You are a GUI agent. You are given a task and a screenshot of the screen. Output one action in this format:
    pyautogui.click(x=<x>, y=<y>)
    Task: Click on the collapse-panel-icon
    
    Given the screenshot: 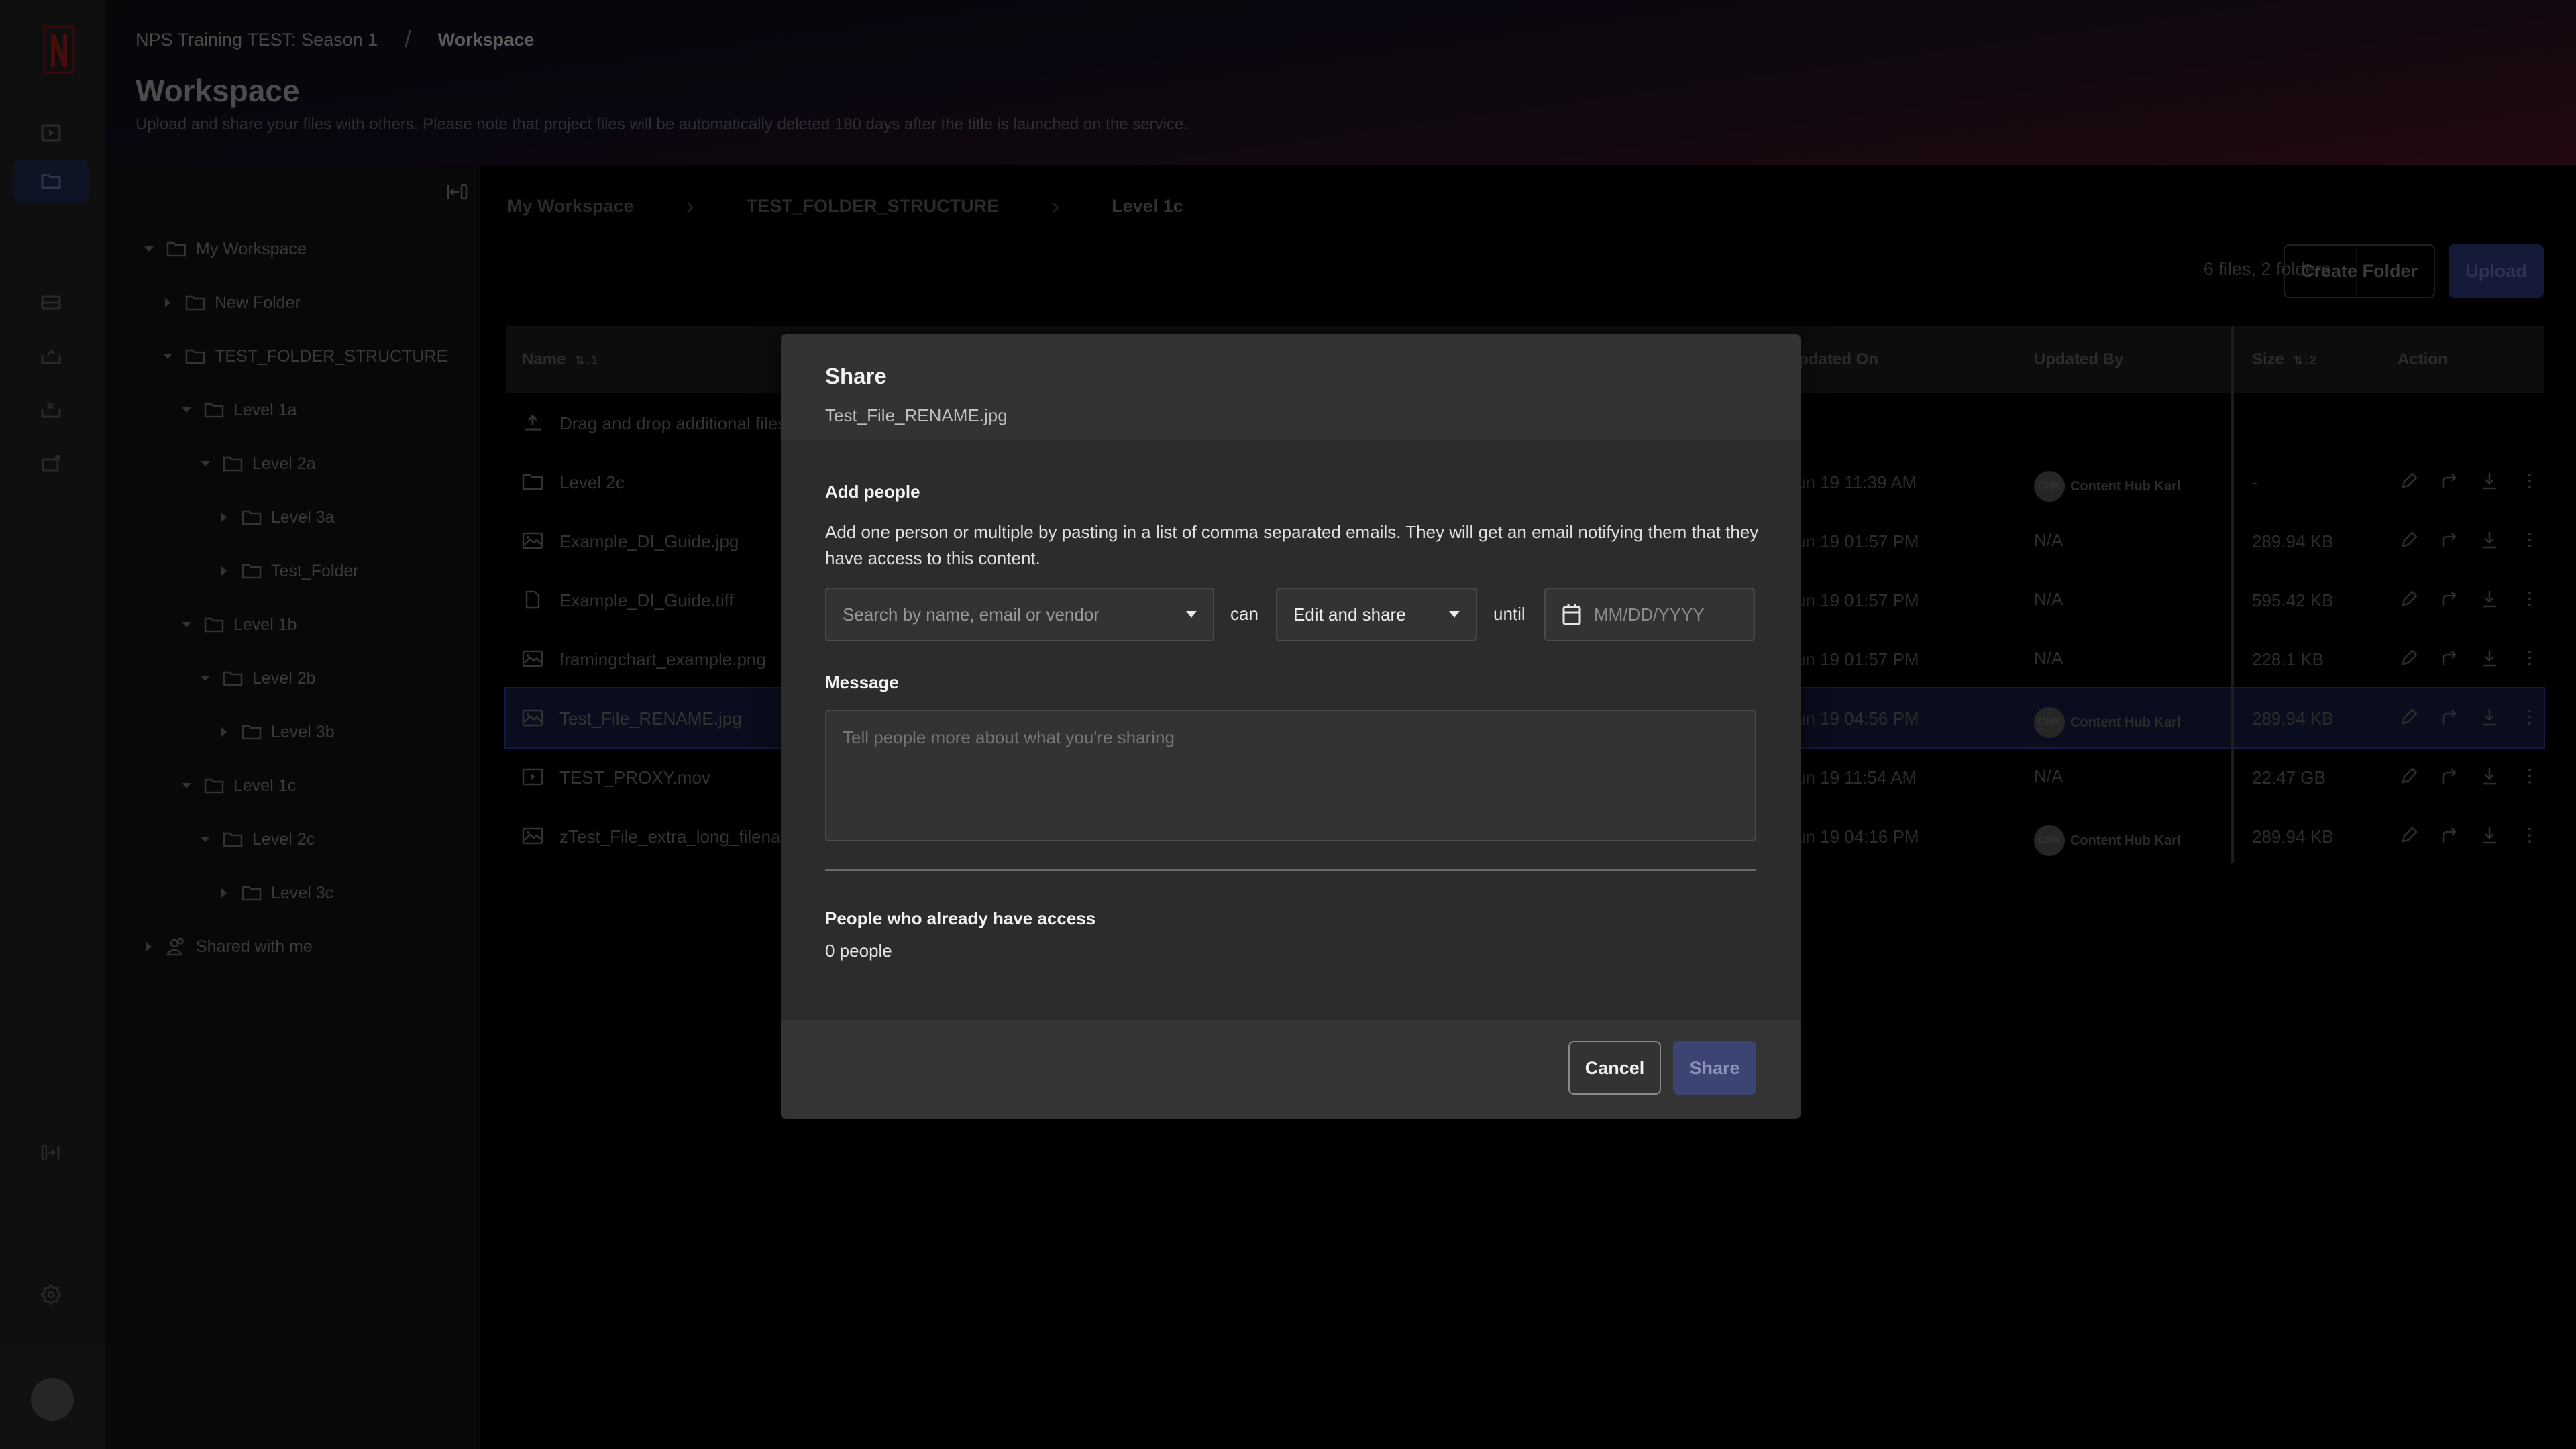 What is the action you would take?
    pyautogui.click(x=457, y=191)
    